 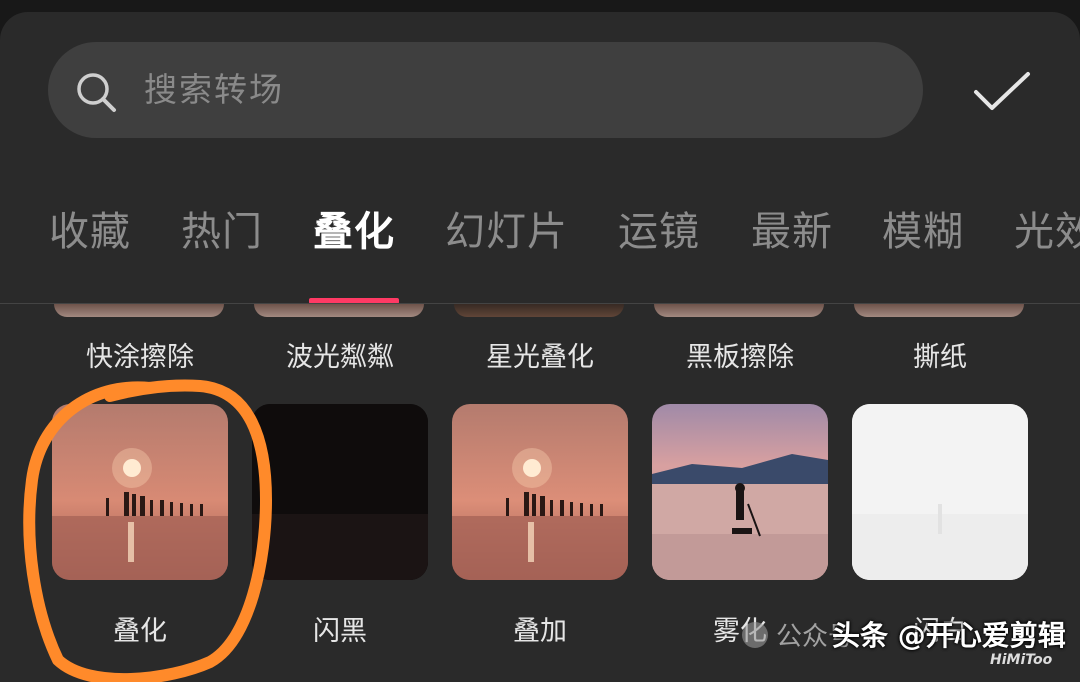 What do you see at coordinates (923, 232) in the screenshot?
I see `tab-blur: 模糊` at bounding box center [923, 232].